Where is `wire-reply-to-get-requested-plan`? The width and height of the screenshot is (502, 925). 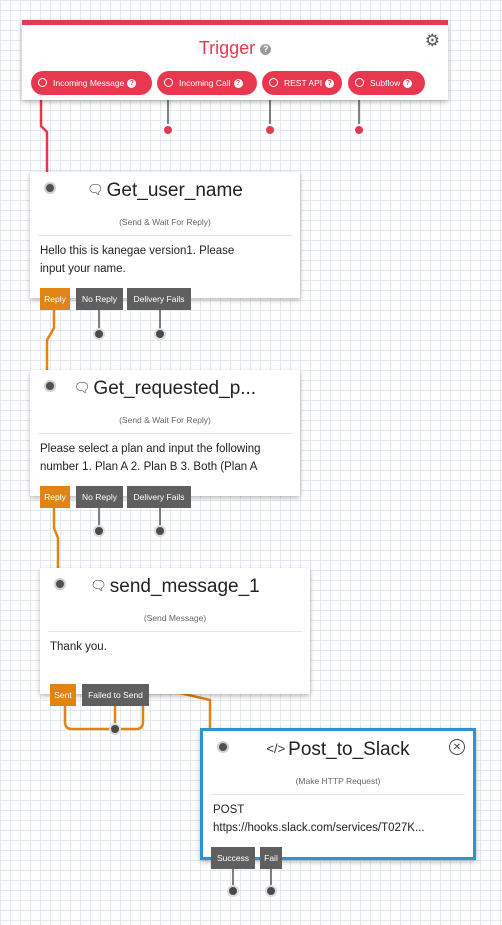
wire-reply-to-get-requested-plan is located at coordinates (50, 343).